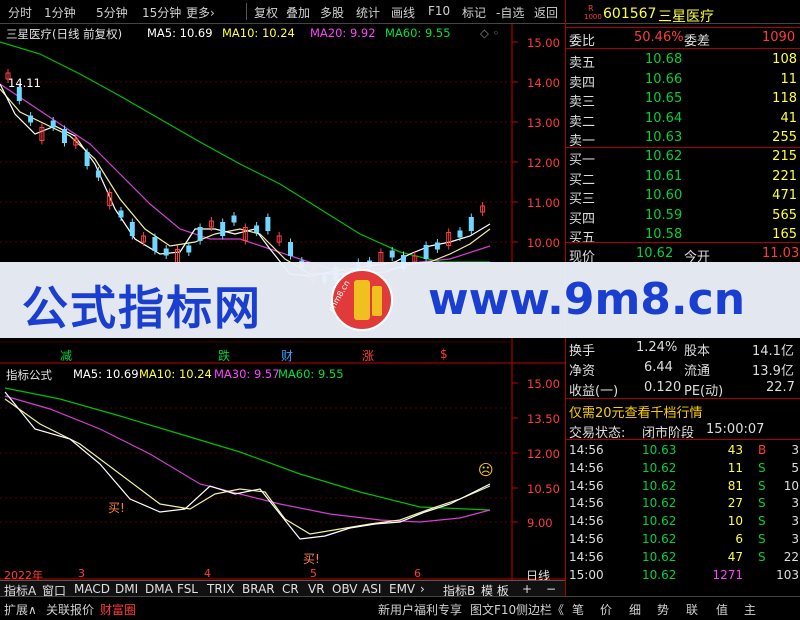 This screenshot has height=620, width=800. What do you see at coordinates (266, 12) in the screenshot?
I see `tool-fuquan: 复权` at bounding box center [266, 12].